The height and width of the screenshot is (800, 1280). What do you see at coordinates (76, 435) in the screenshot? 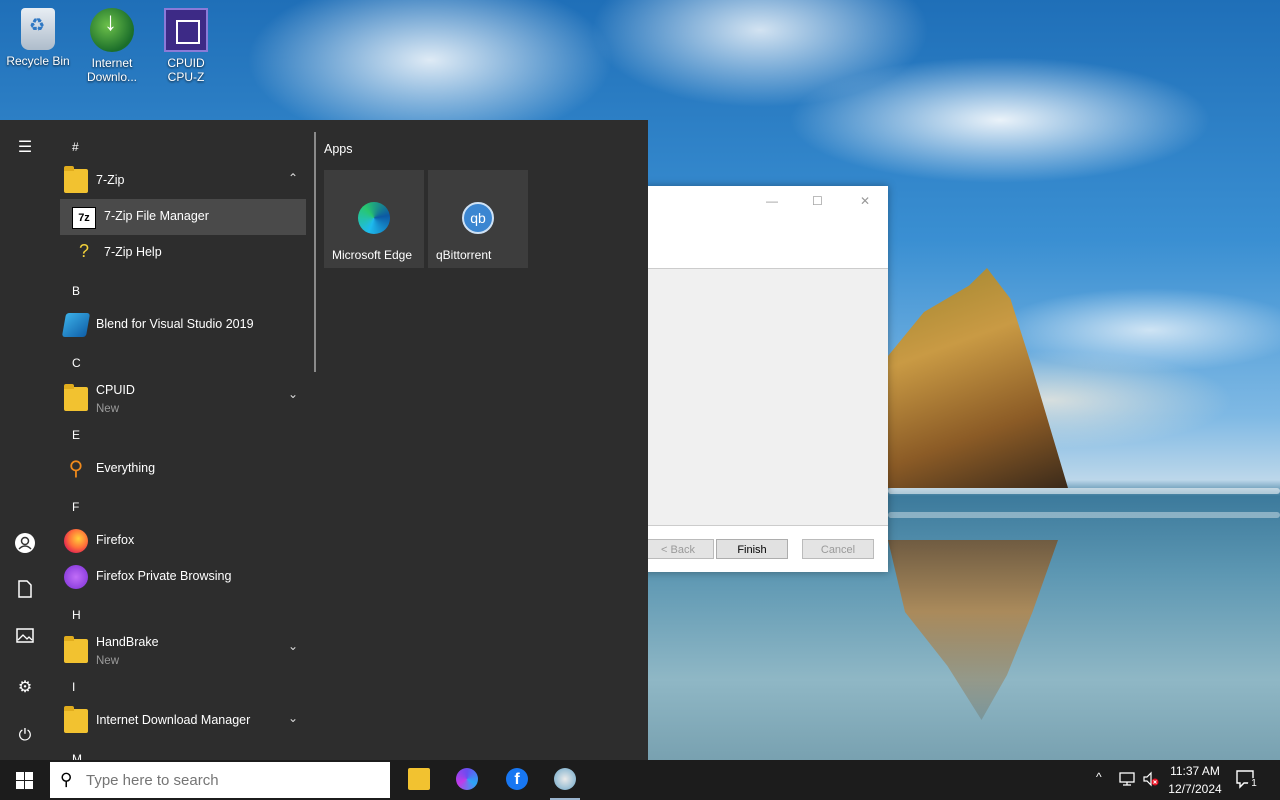
I see `group-header-e: E` at bounding box center [76, 435].